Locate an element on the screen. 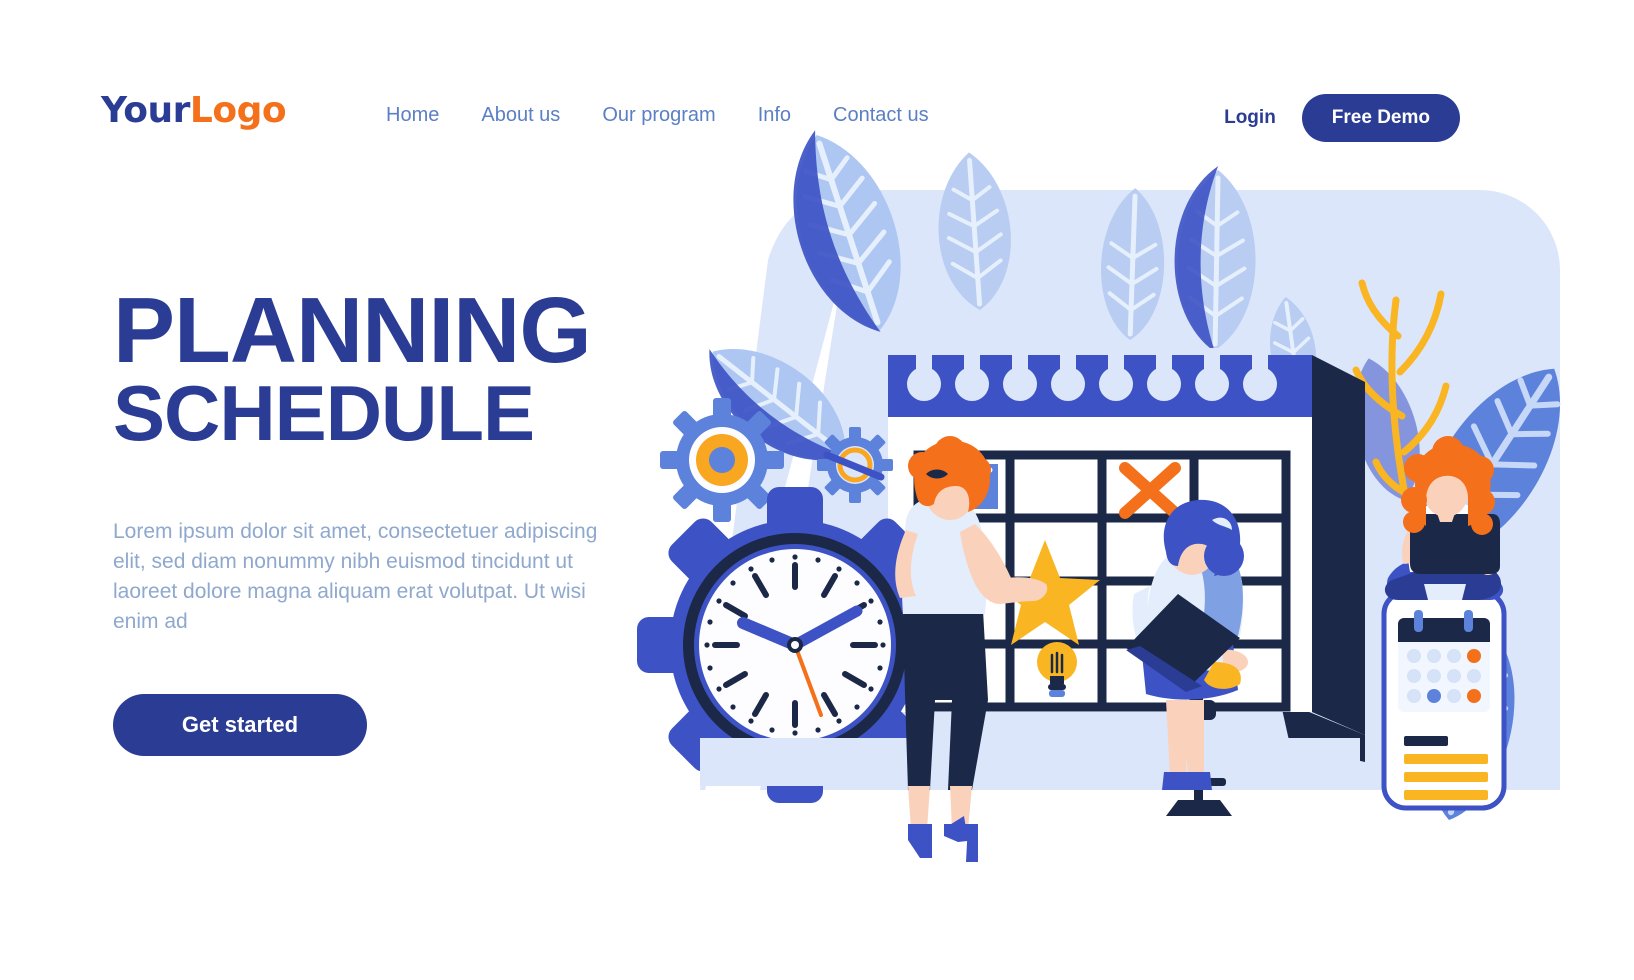 The image size is (1634, 980). nav-item-our-program: Our program is located at coordinates (658, 115).